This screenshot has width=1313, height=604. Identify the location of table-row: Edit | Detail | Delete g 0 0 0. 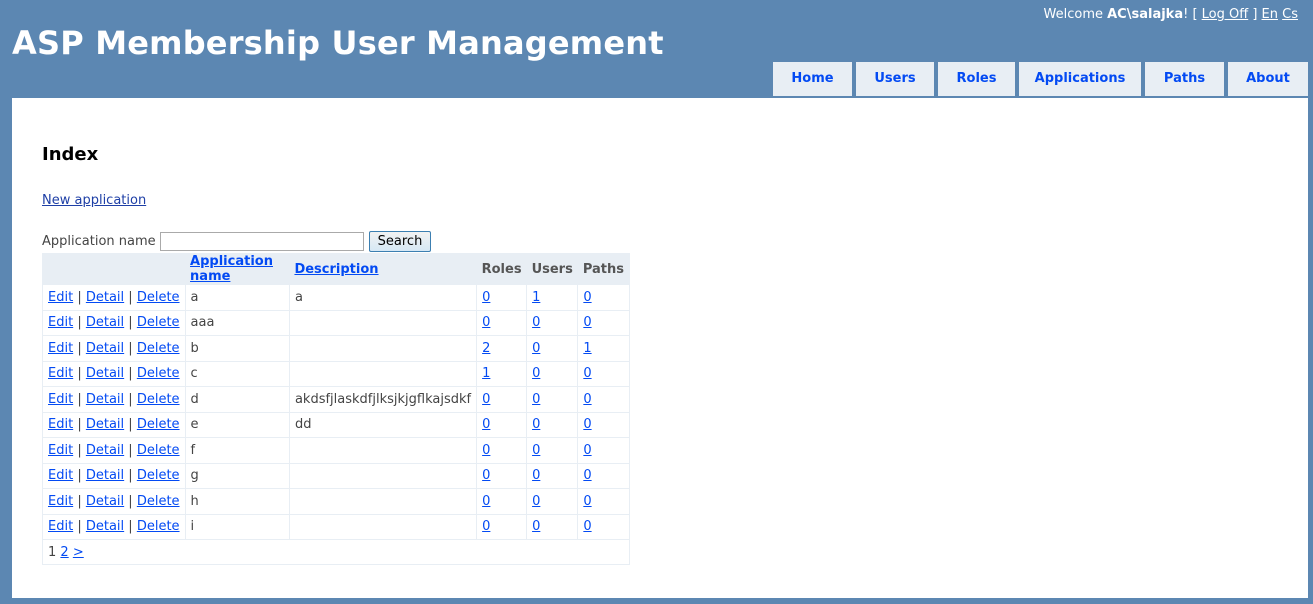
(336, 475).